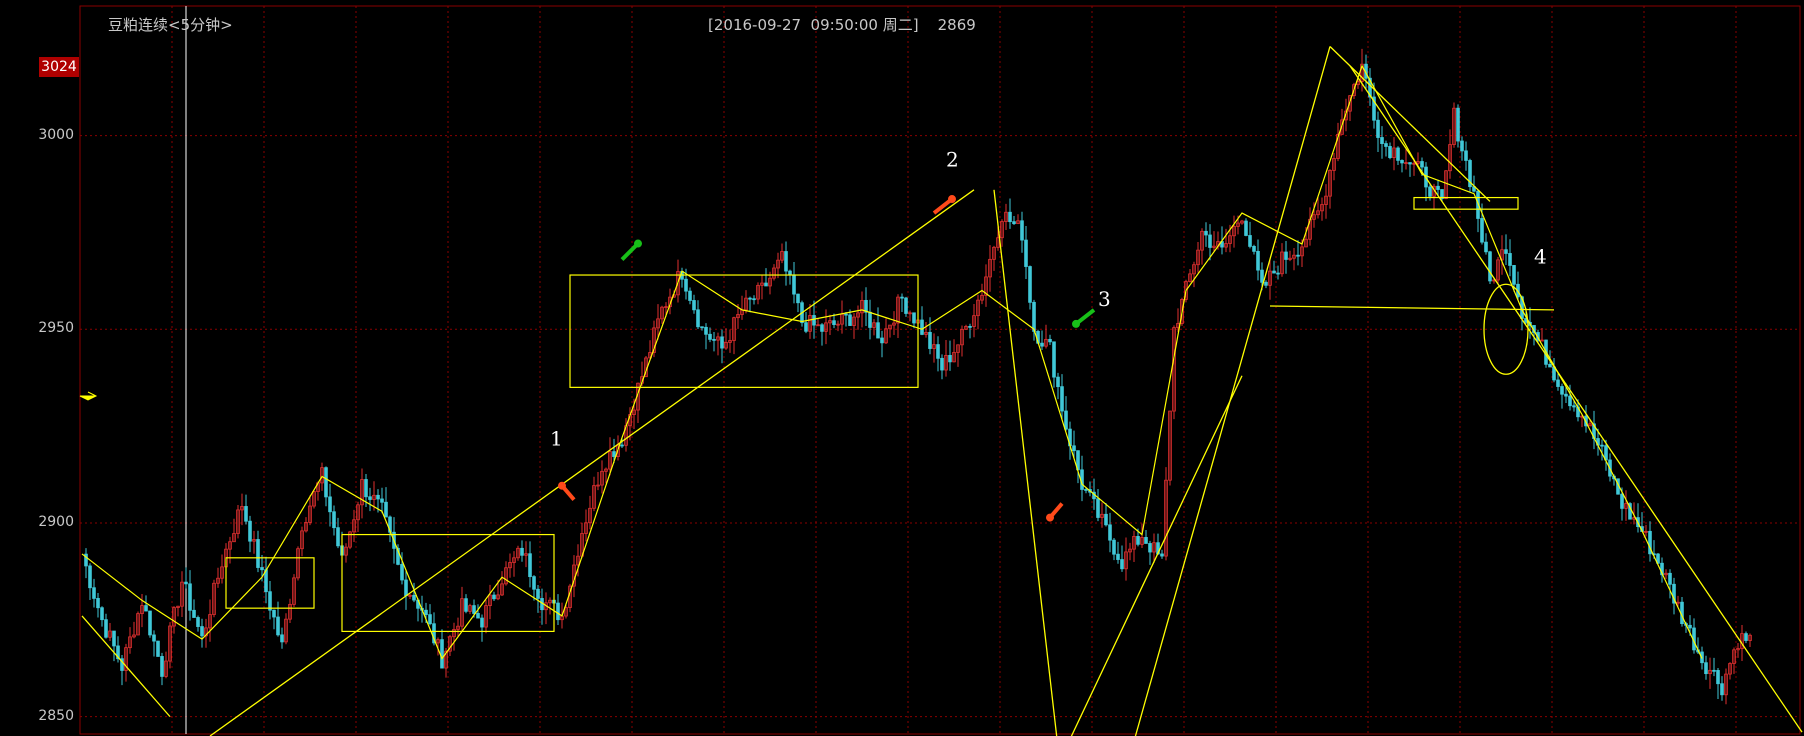 The height and width of the screenshot is (736, 1804). Describe the element at coordinates (1104, 299) in the screenshot. I see `wave-label-3: 3` at that location.